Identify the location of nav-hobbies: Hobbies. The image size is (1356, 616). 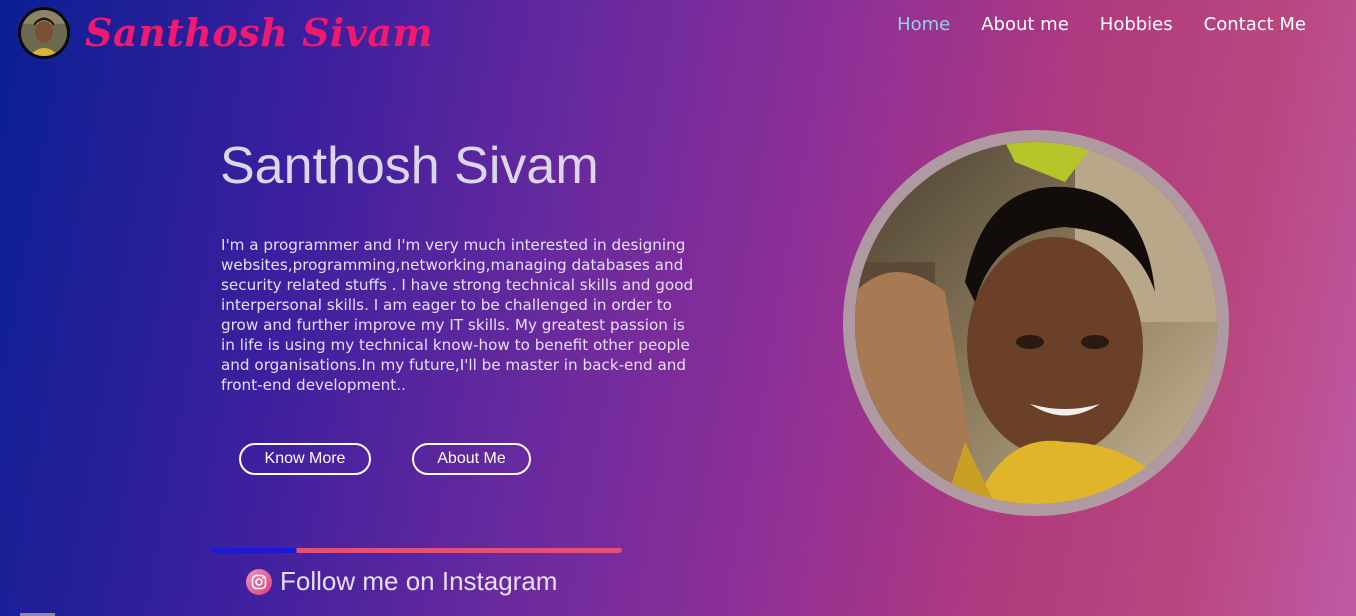
(1136, 24).